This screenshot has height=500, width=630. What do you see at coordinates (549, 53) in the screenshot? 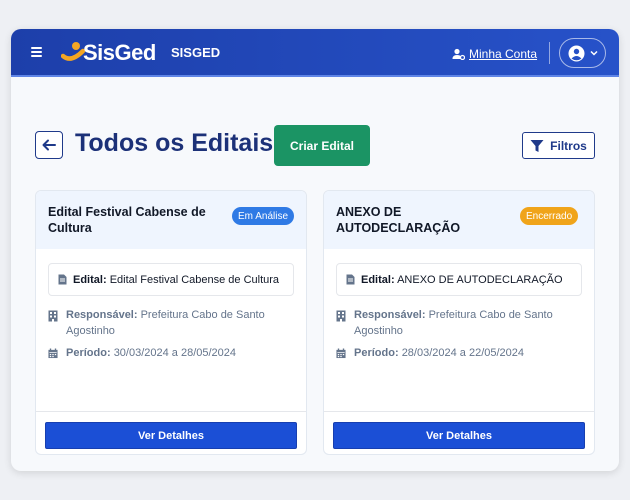
I see `header-divider` at bounding box center [549, 53].